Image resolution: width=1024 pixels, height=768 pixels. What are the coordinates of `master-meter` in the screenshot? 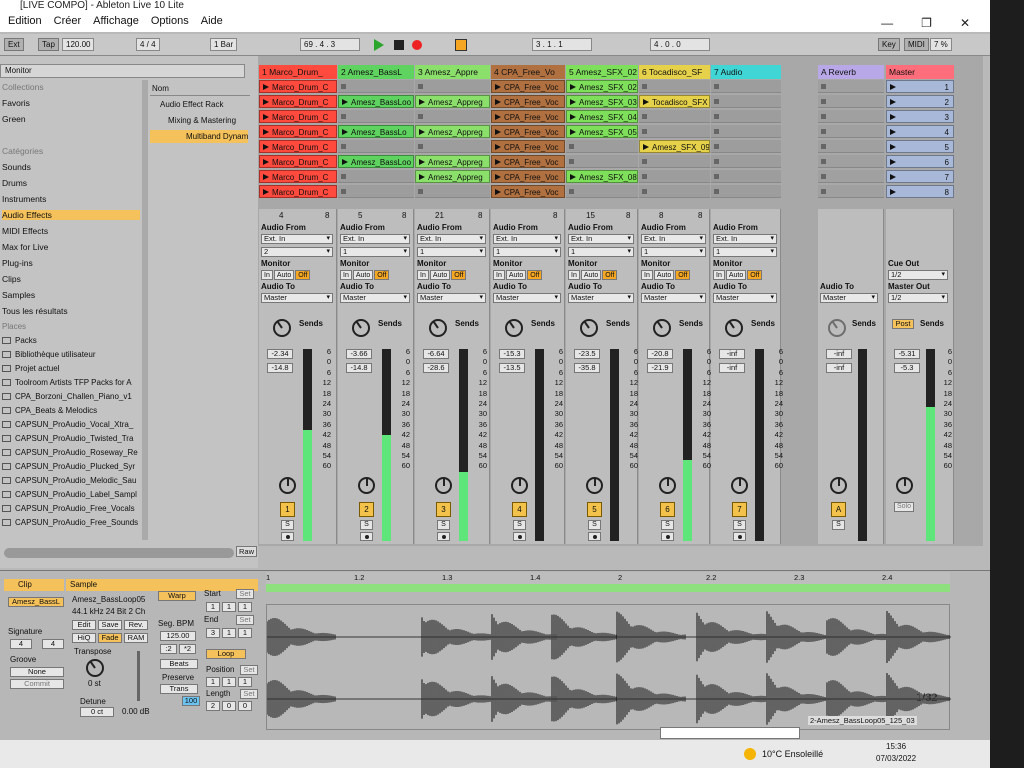 It's located at (930, 445).